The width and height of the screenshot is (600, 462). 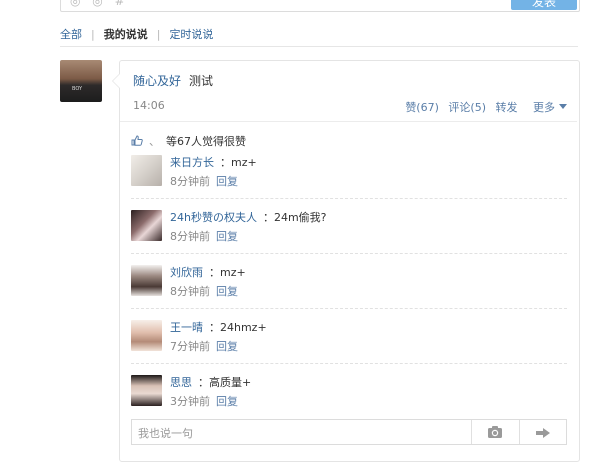 What do you see at coordinates (543, 432) in the screenshot?
I see `send-icon` at bounding box center [543, 432].